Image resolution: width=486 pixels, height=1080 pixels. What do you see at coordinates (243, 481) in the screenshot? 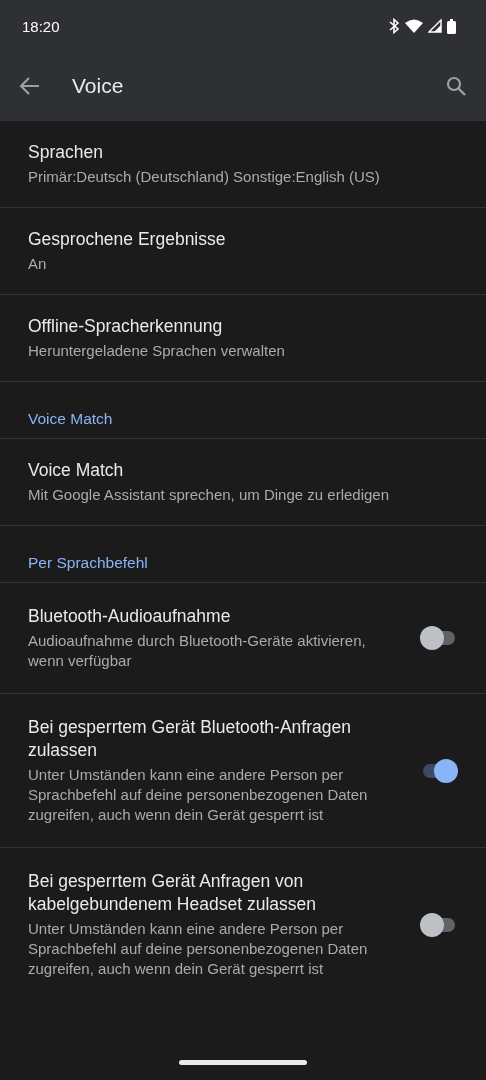
I see `settings-item: Voice Match Mit Google Assistant sprechen, um Dinge zu erledigen` at bounding box center [243, 481].